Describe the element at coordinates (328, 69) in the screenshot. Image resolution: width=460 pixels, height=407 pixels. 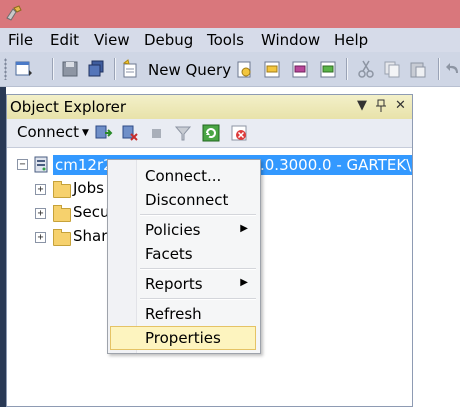
I see `xmla-query-icon` at that location.